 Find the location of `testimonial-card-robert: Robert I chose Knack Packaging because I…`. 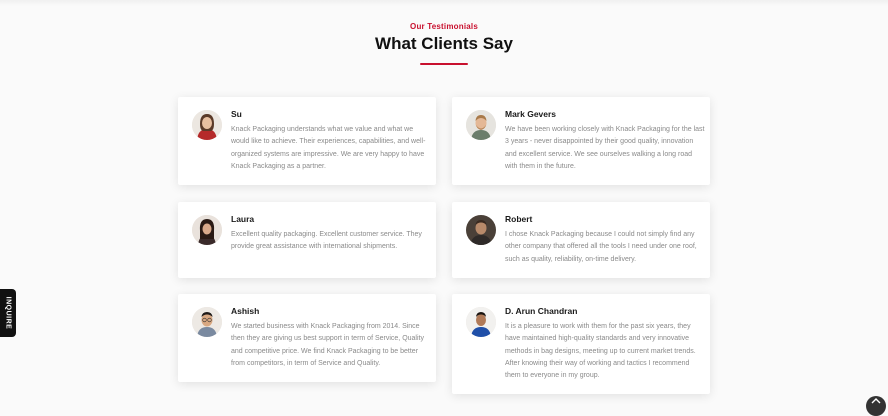

testimonial-card-robert: Robert I chose Knack Packaging because I… is located at coordinates (581, 240).